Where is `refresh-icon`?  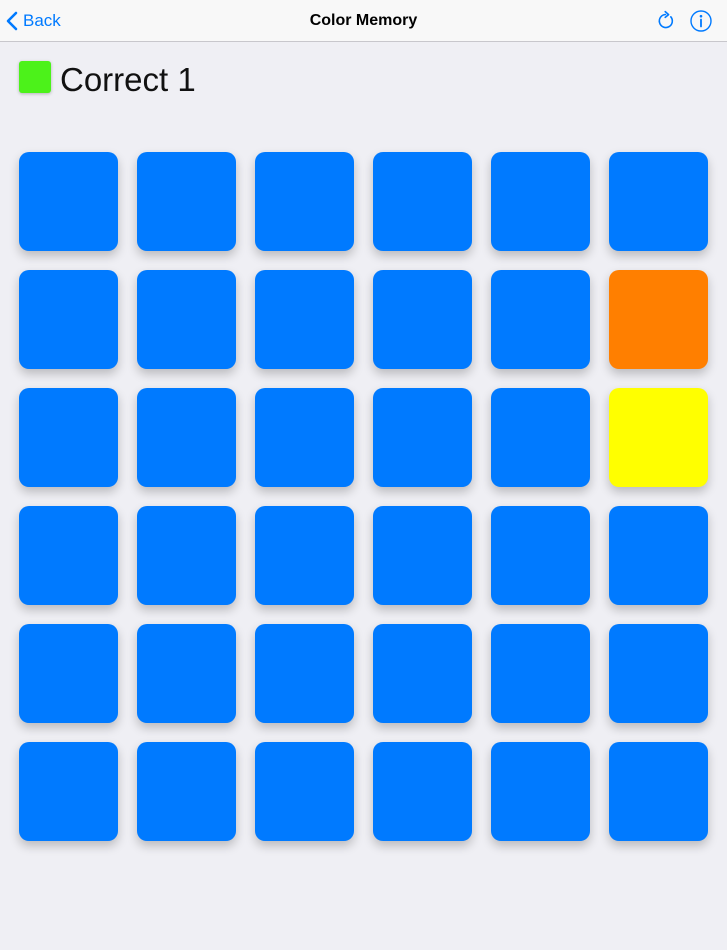
refresh-icon is located at coordinates (666, 21).